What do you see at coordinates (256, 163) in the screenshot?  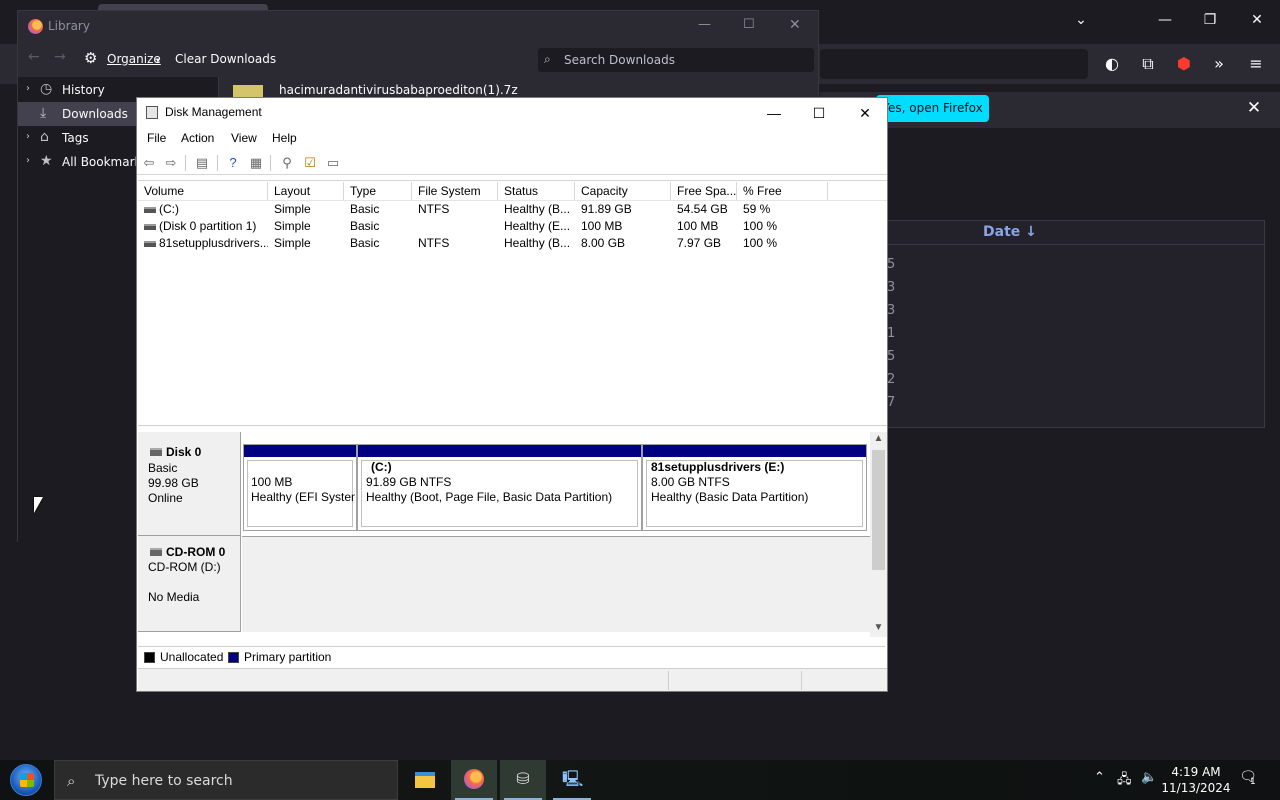 I see `properties-icon: ▦` at bounding box center [256, 163].